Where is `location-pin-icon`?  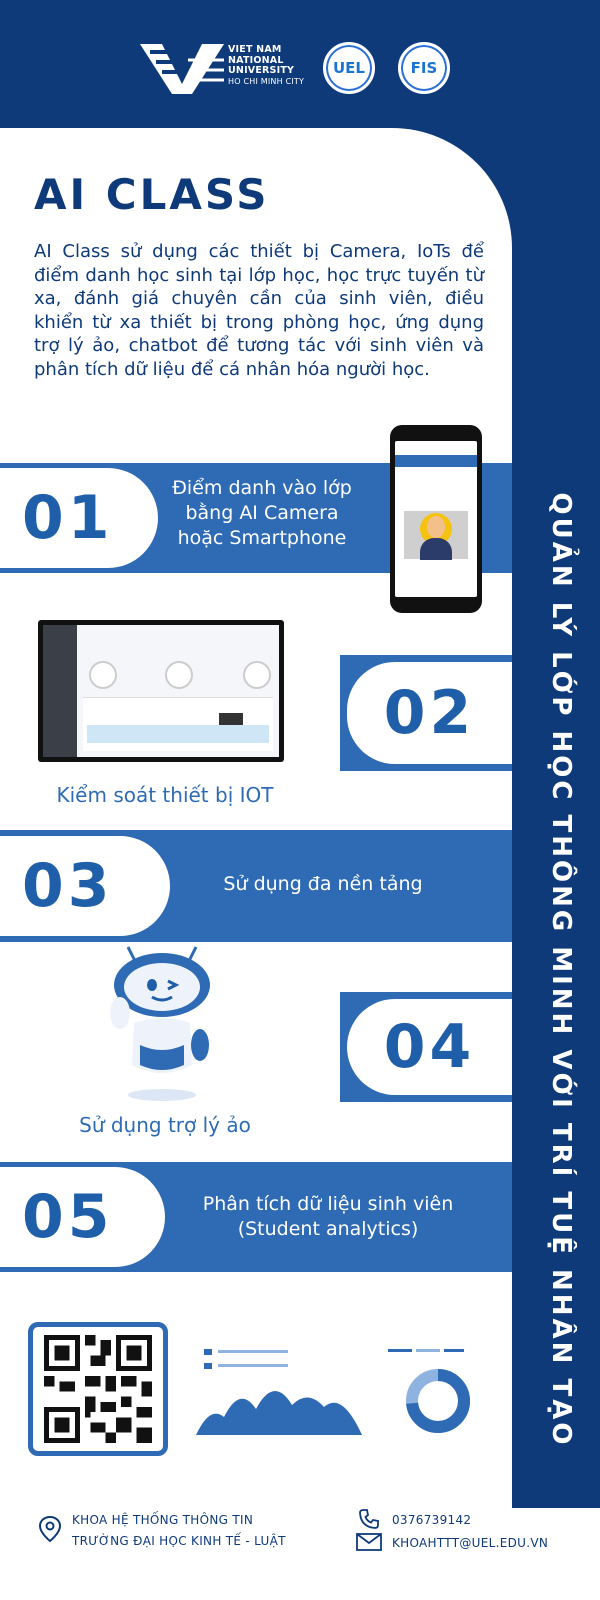
location-pin-icon is located at coordinates (50, 1529).